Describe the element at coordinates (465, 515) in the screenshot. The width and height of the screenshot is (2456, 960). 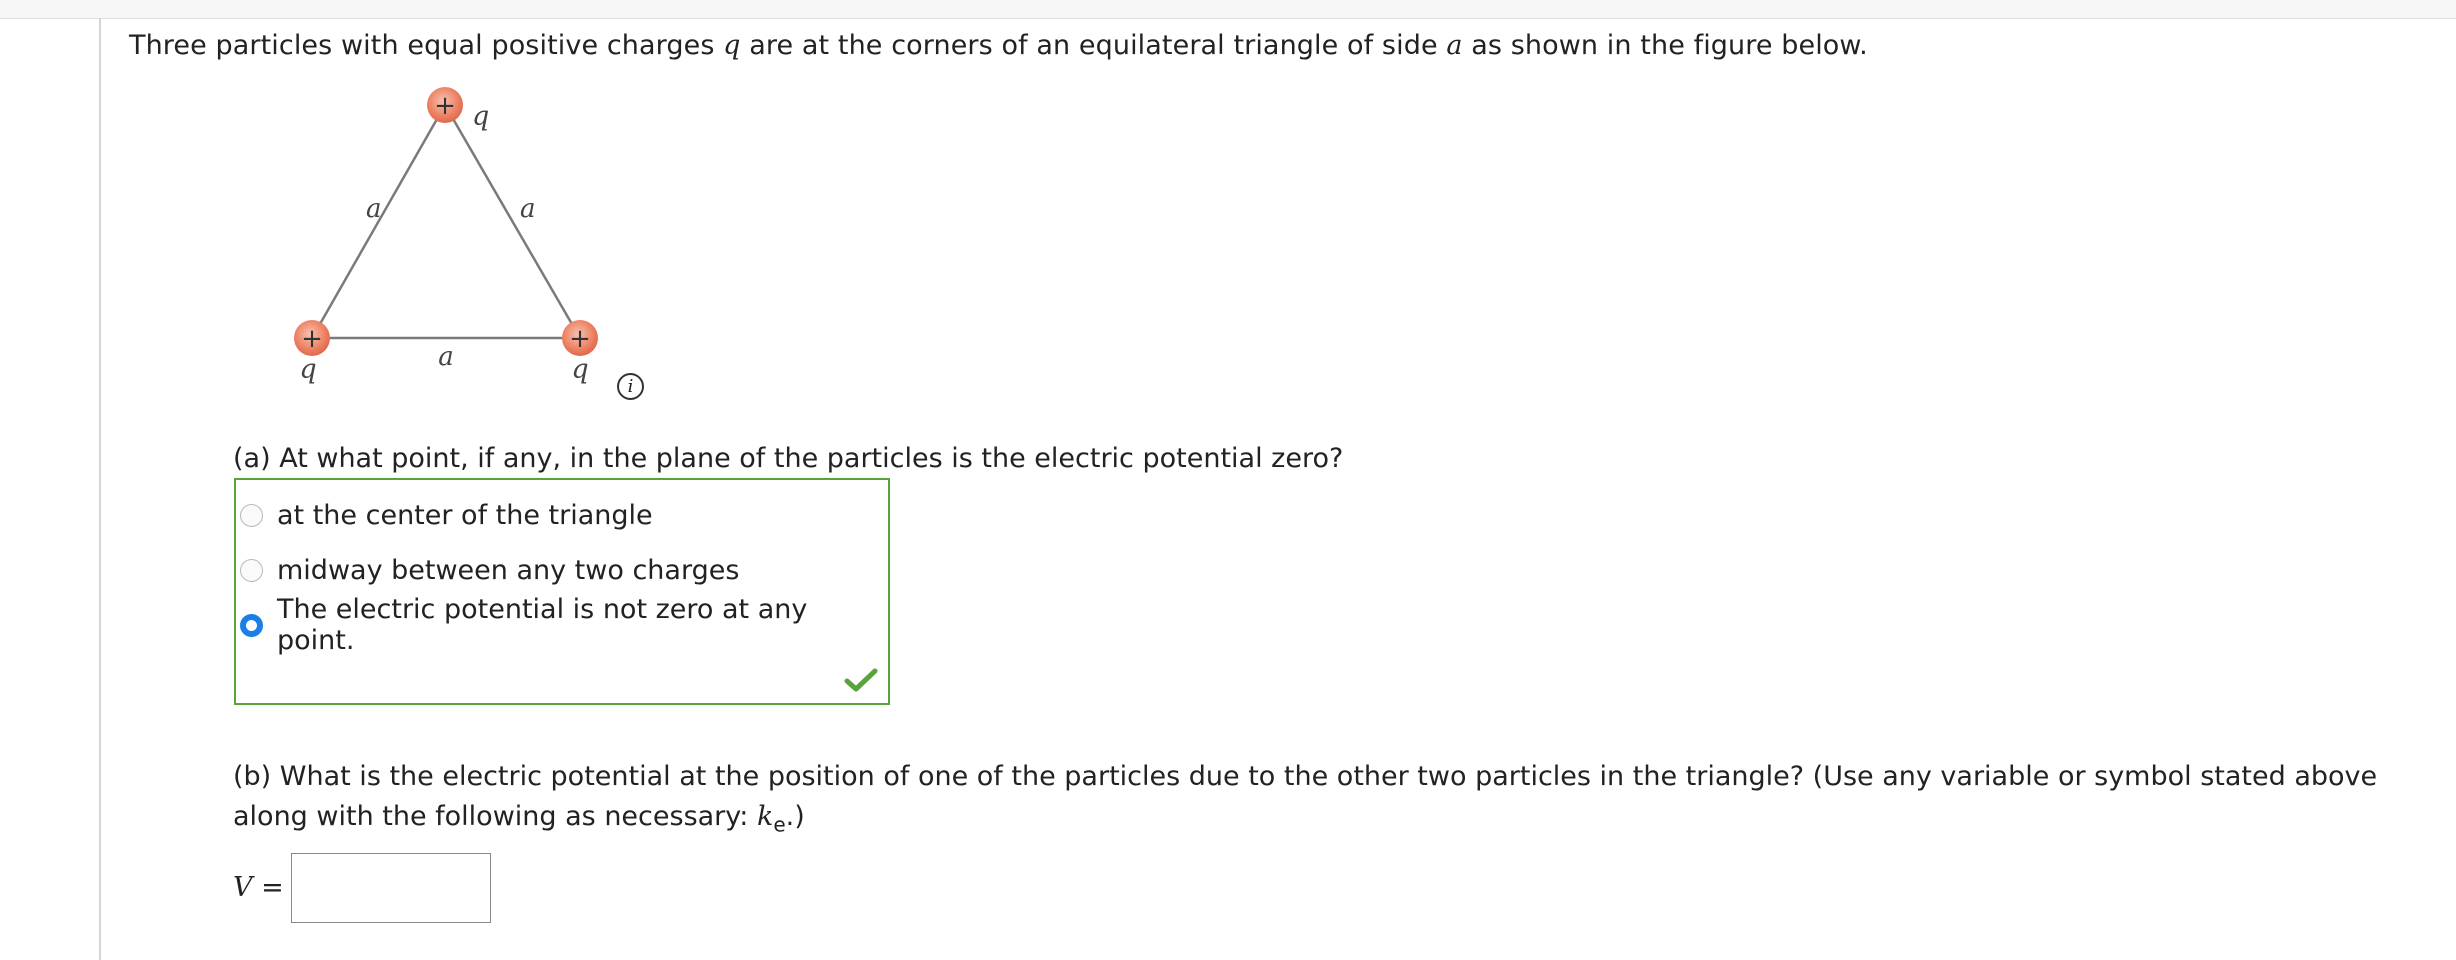
I see `option-label: at the center of the triangle` at that location.